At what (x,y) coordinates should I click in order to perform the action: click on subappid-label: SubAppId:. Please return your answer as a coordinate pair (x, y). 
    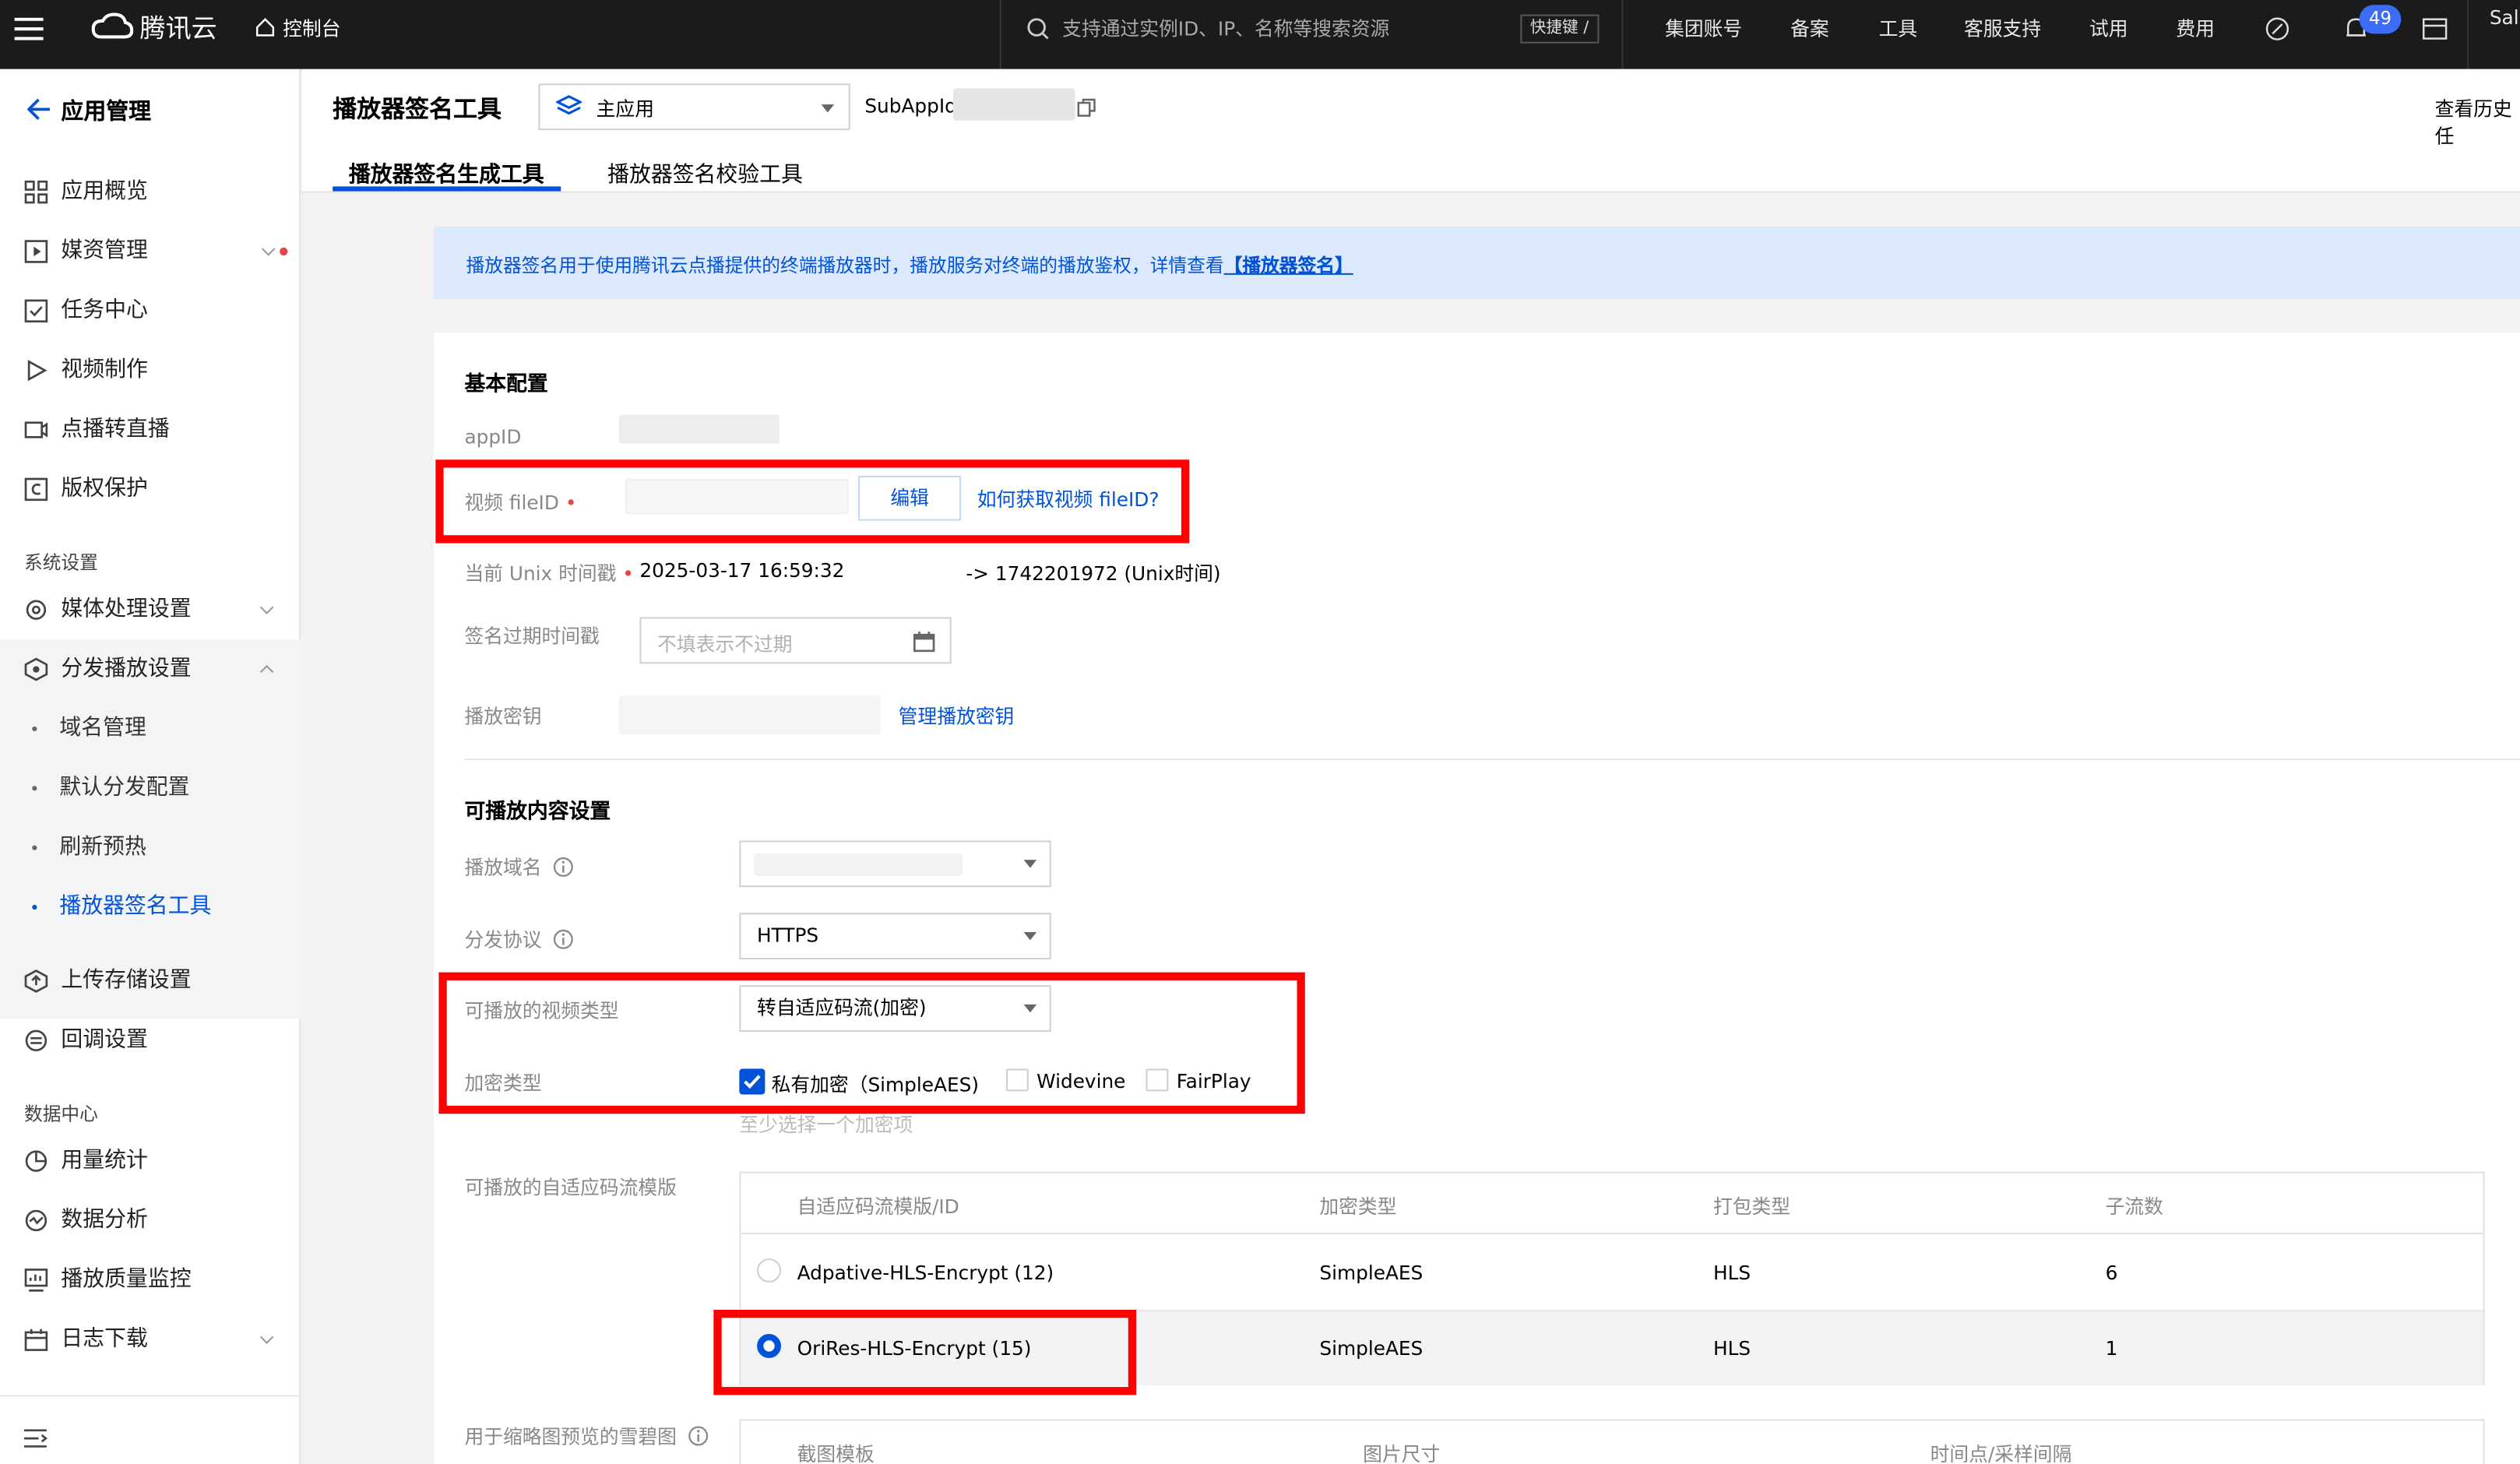
    Looking at the image, I should click on (914, 106).